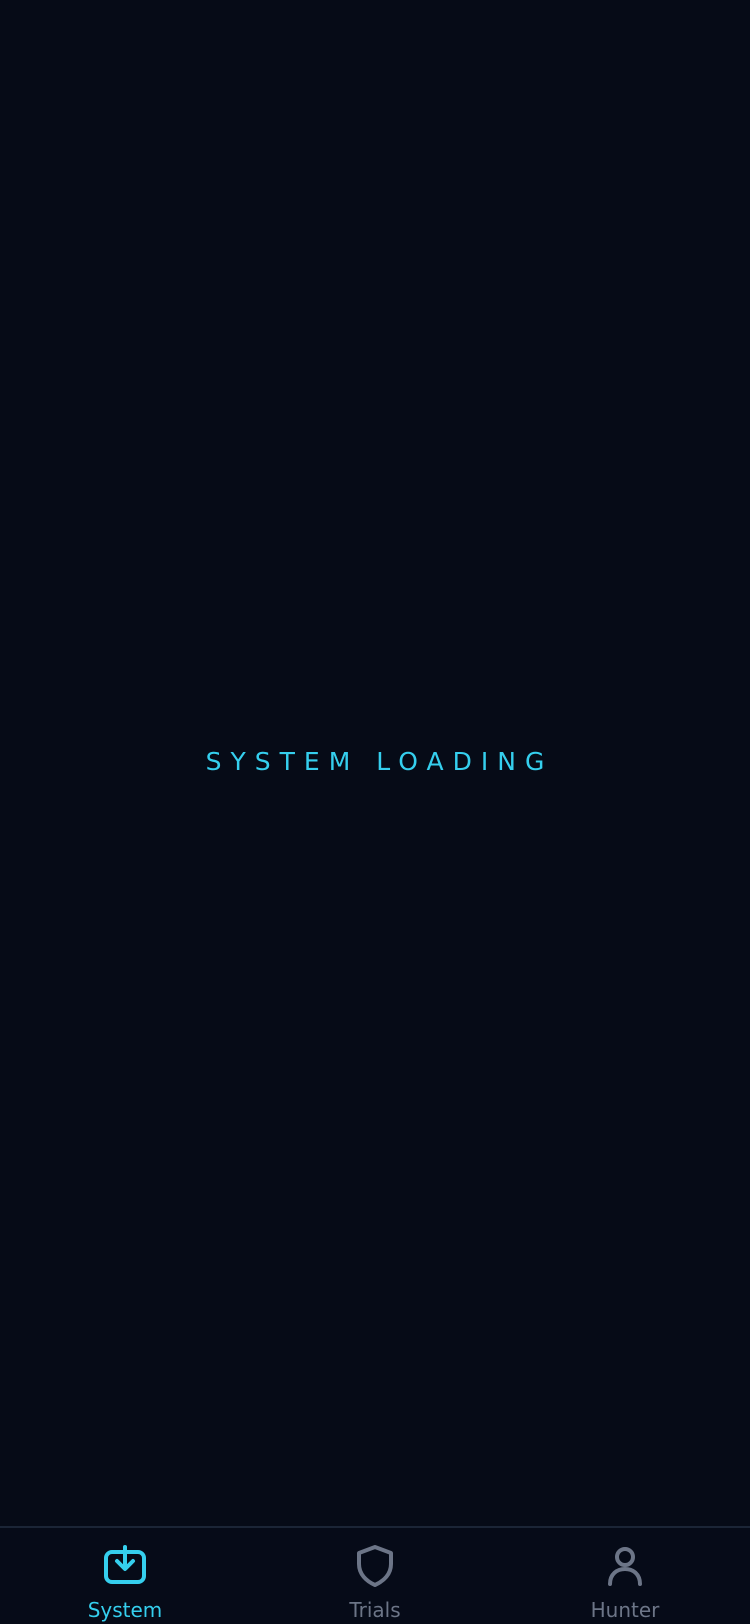 This screenshot has height=1624, width=750. I want to click on tab-system: System, so click(125, 1576).